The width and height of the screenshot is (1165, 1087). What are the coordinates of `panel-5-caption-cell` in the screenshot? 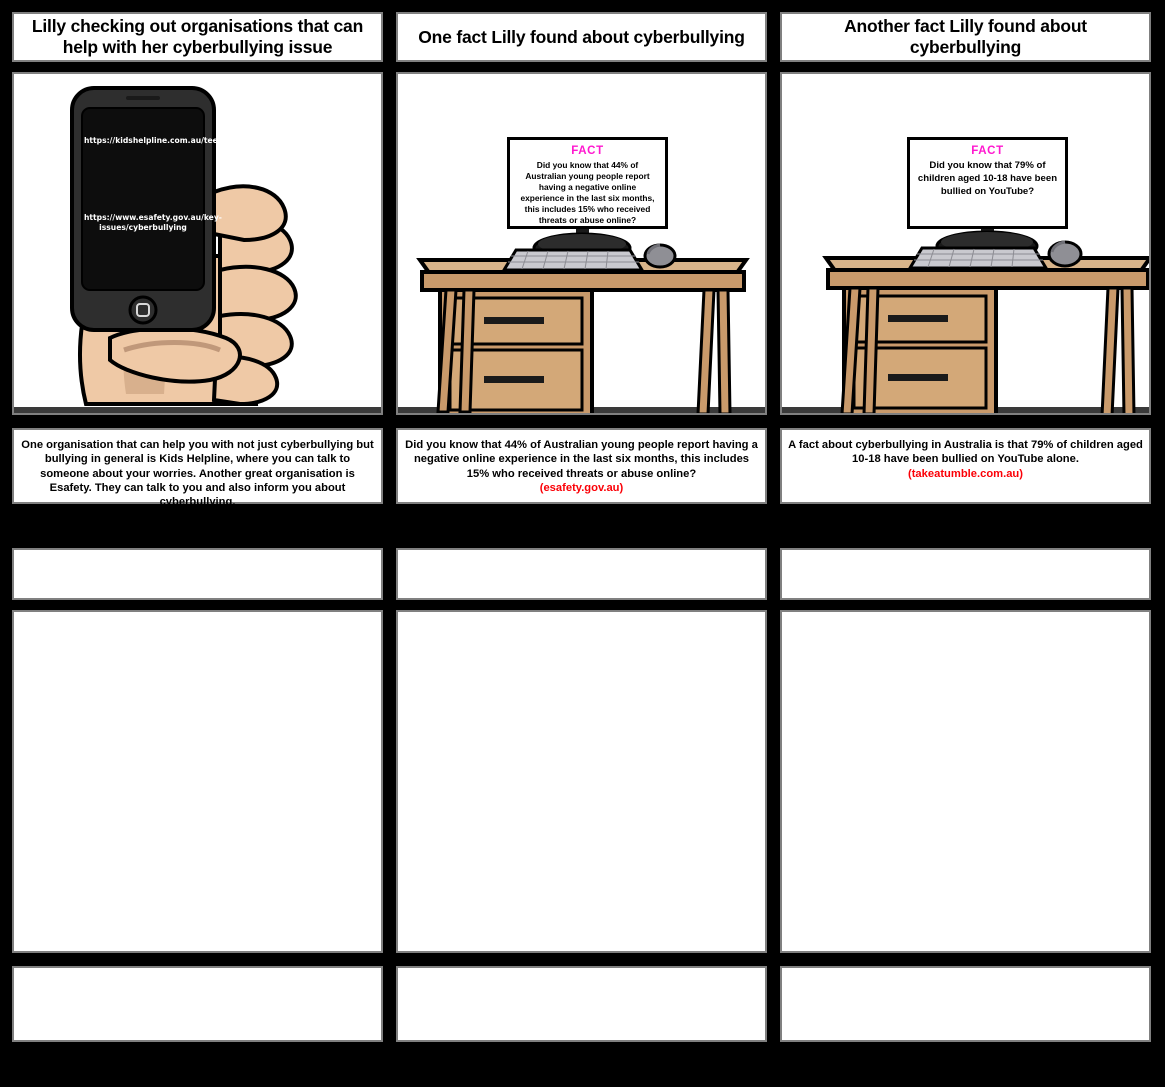 It's located at (581, 1004).